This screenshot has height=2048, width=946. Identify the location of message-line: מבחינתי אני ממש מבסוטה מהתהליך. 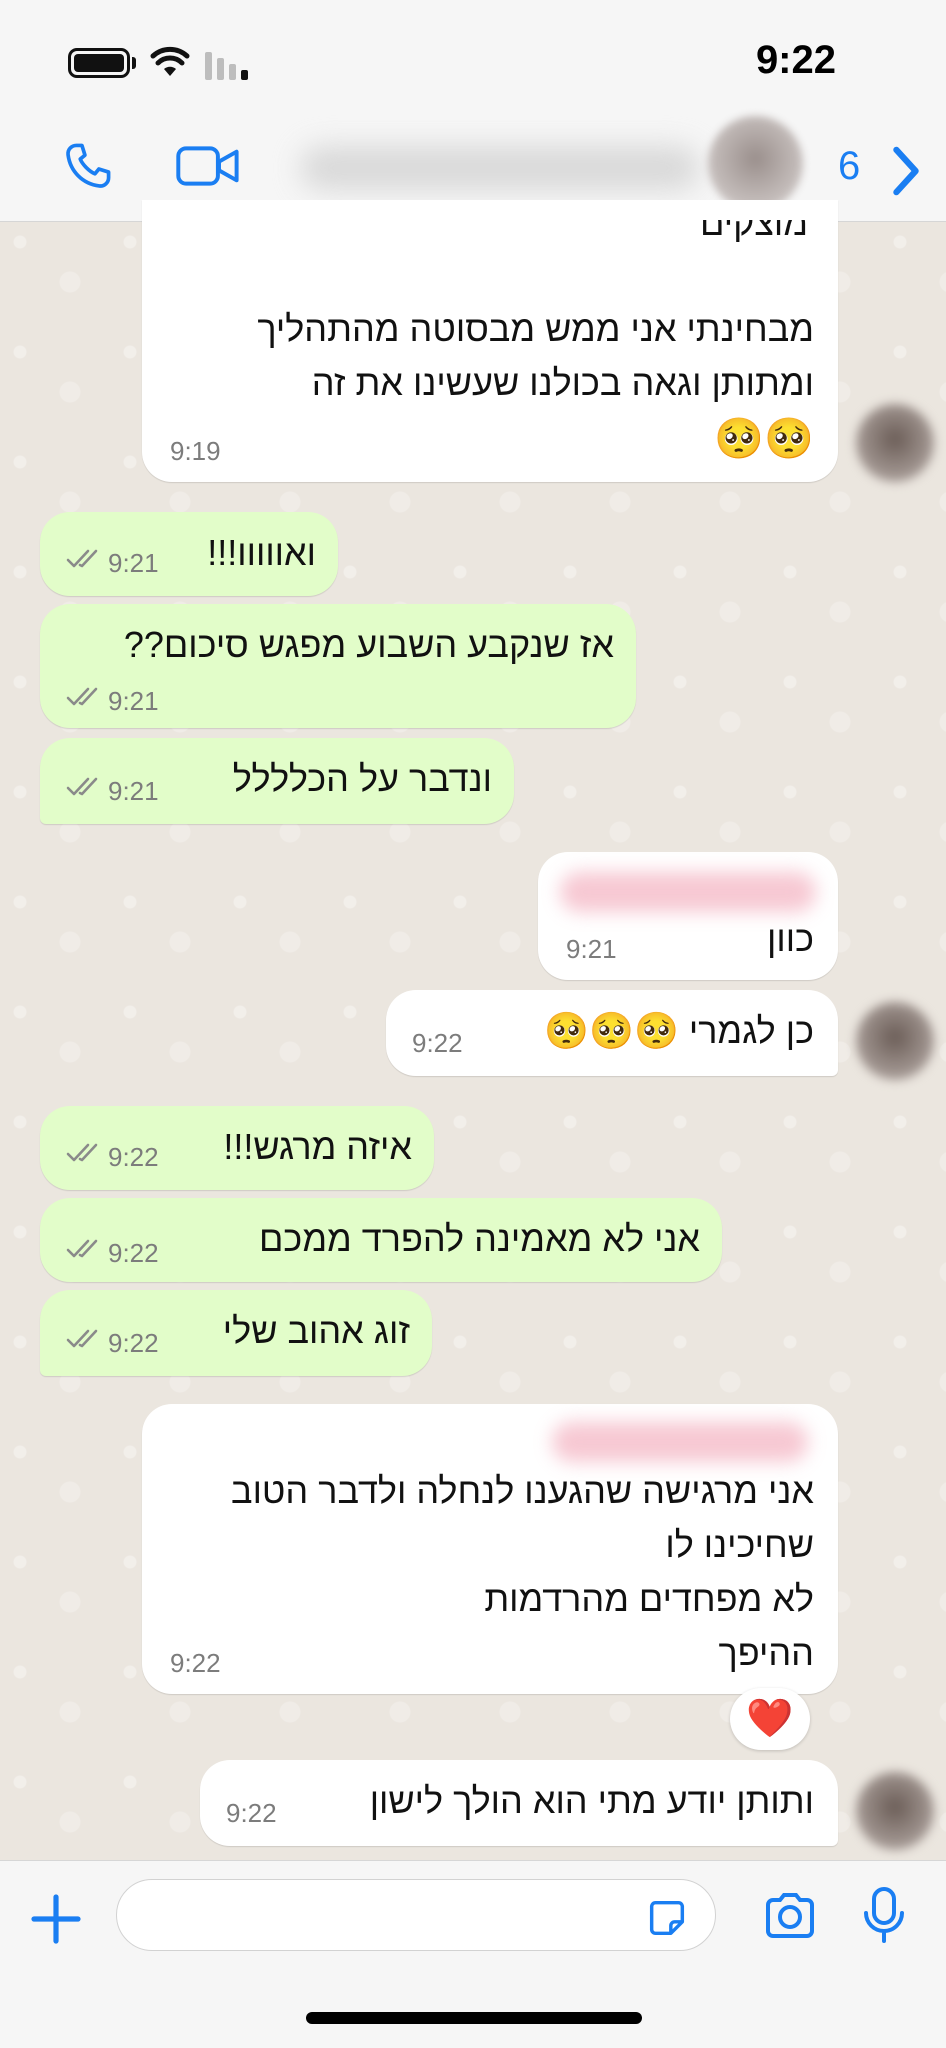
(535, 328).